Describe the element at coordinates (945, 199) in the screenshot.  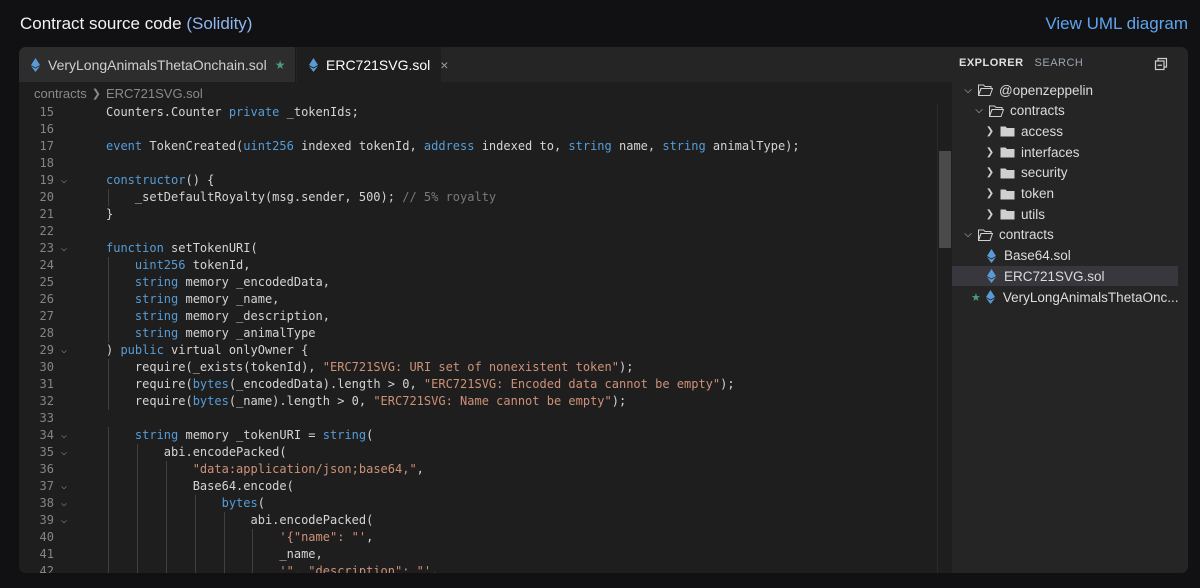
I see `scrollbar-thumb` at that location.